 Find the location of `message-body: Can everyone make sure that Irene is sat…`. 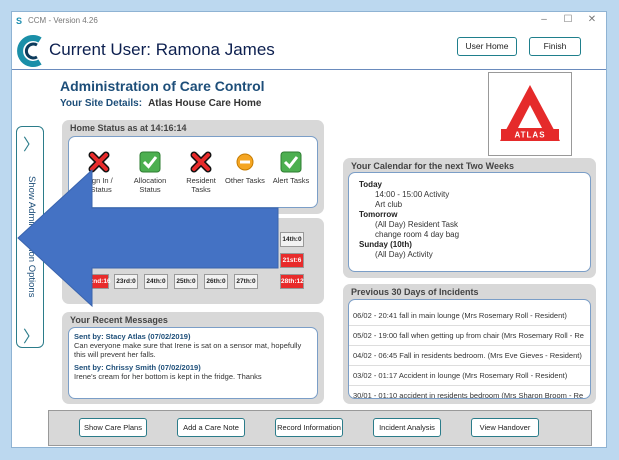

message-body: Can everyone make sure that Irene is sat… is located at coordinates (188, 350).